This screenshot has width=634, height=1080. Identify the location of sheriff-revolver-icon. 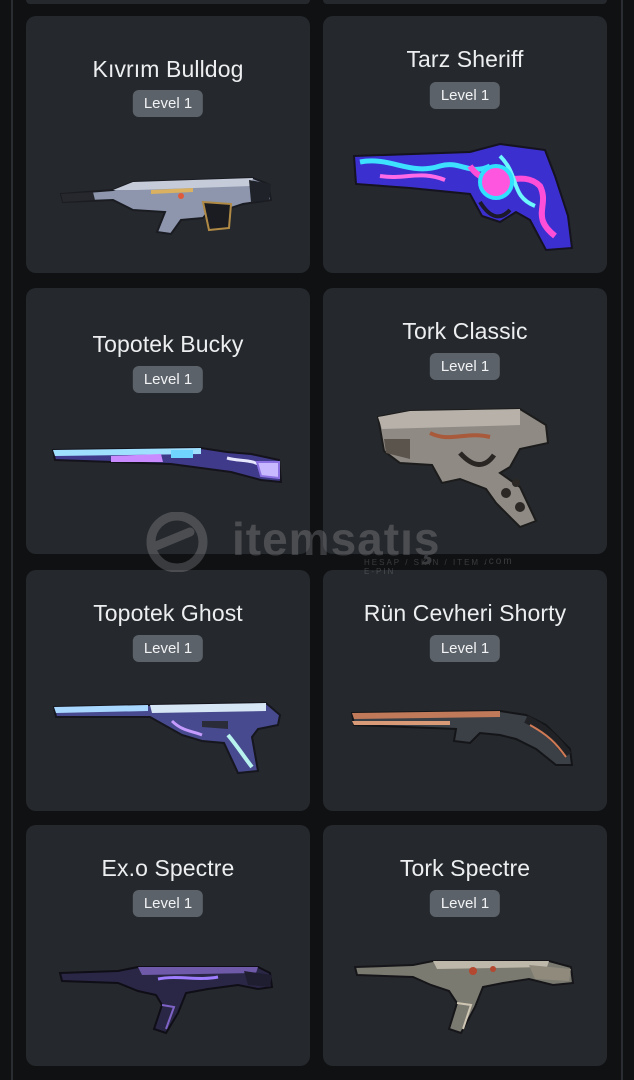
(465, 196).